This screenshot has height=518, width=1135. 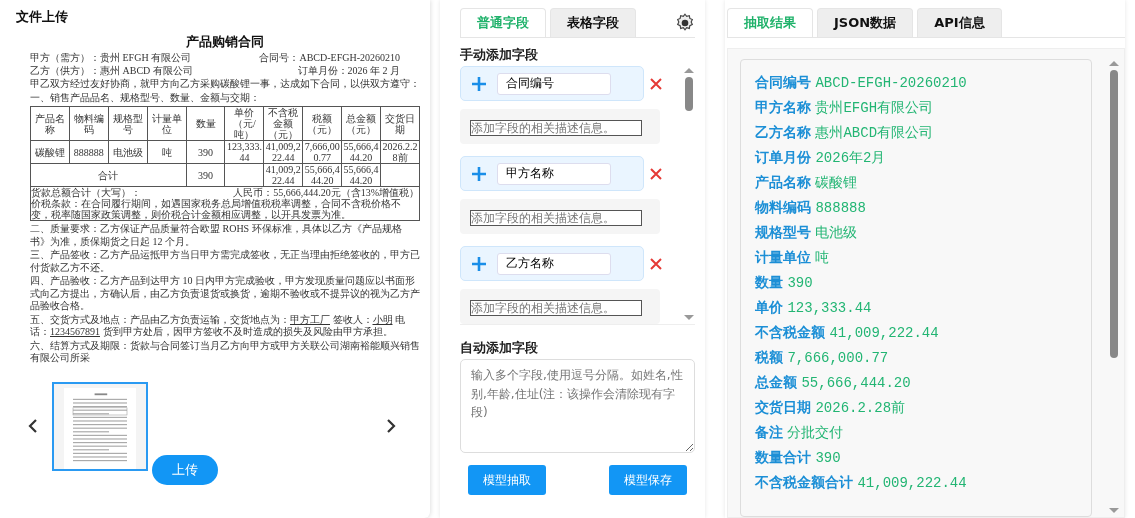 I want to click on result-key: 订单月份, so click(x=783, y=157).